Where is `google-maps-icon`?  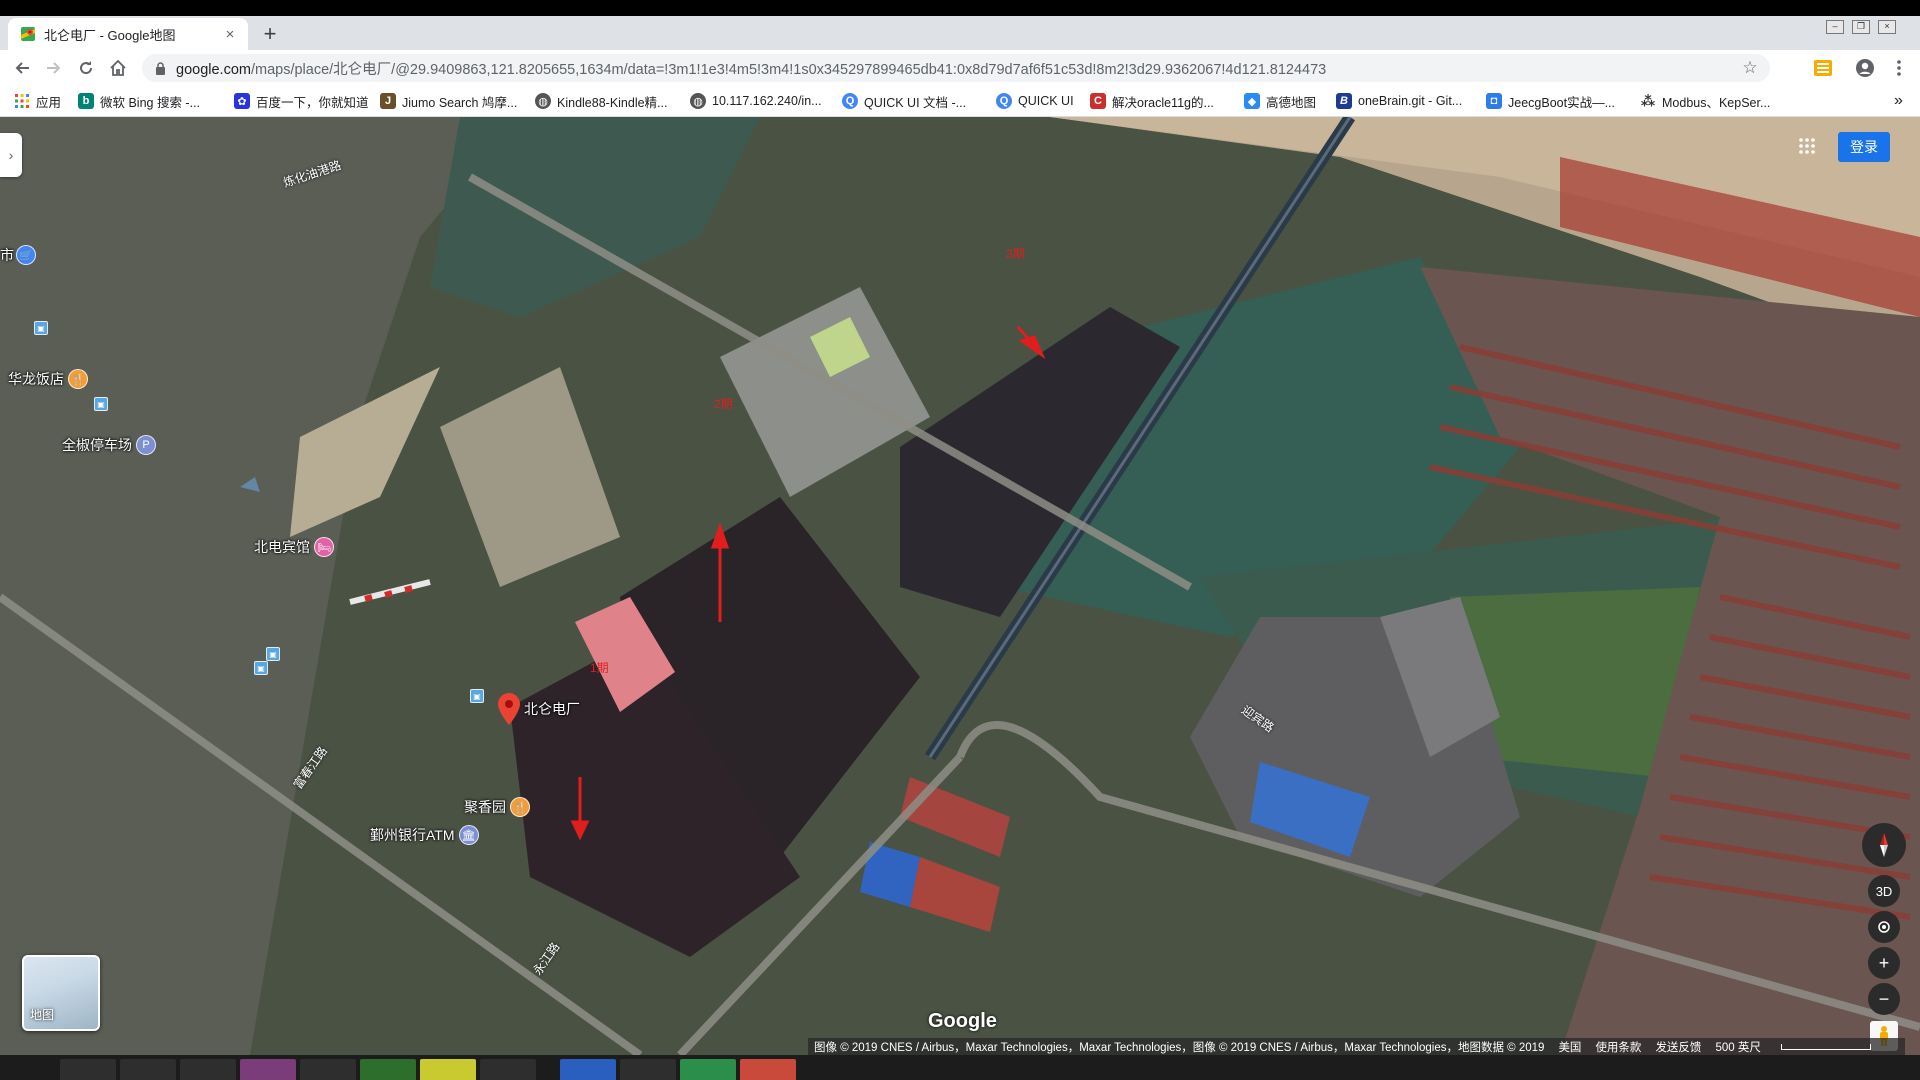 google-maps-icon is located at coordinates (28, 34).